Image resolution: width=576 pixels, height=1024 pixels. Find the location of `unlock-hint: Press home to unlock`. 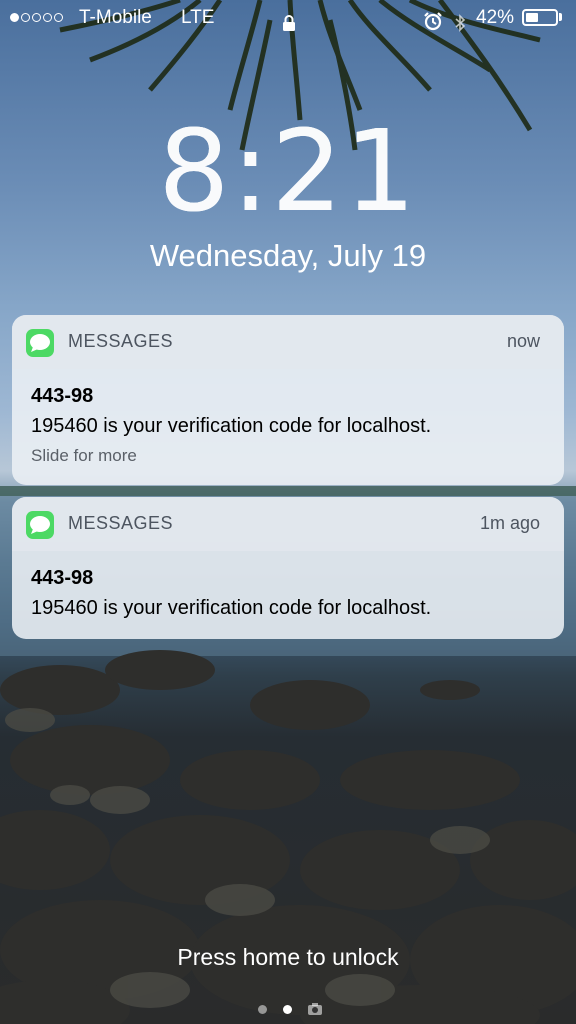

unlock-hint: Press home to unlock is located at coordinates (288, 957).